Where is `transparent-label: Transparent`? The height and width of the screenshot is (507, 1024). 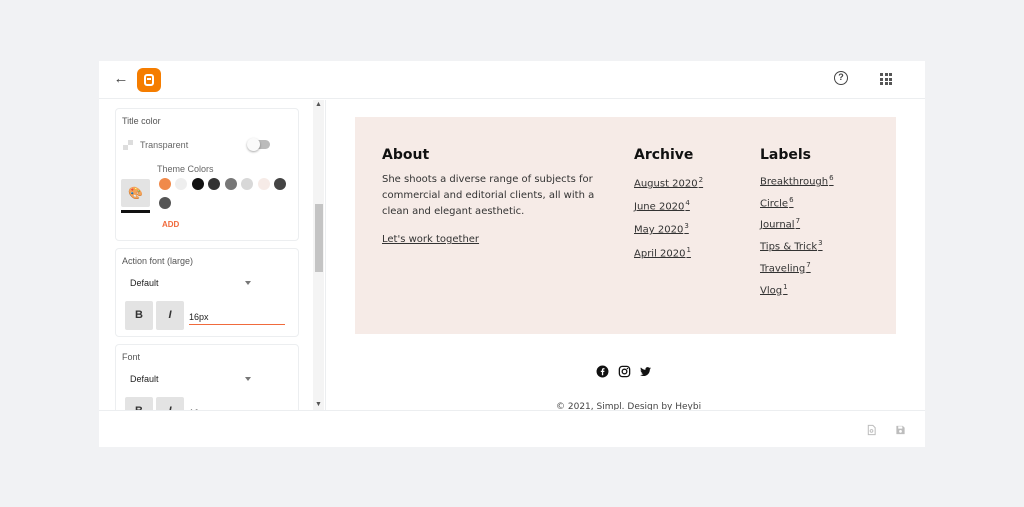
transparent-label: Transparent is located at coordinates (164, 145).